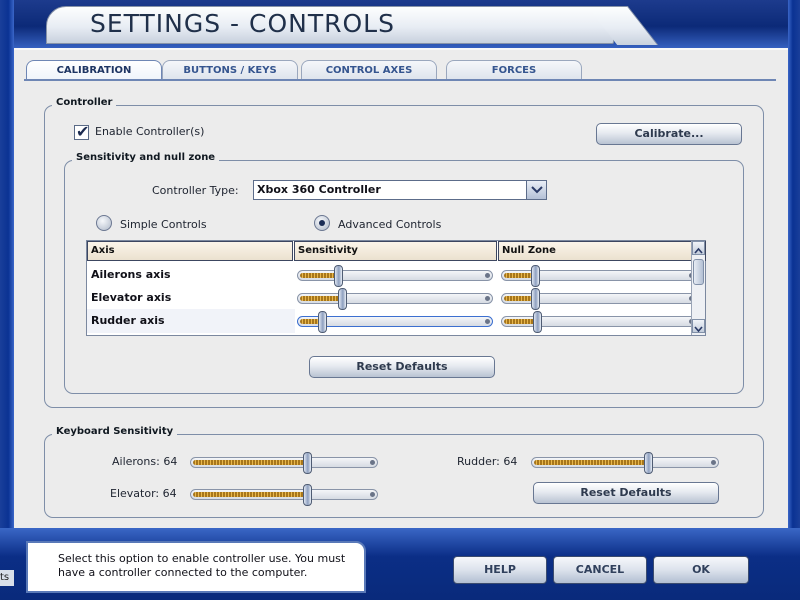 The width and height of the screenshot is (800, 600). Describe the element at coordinates (322, 223) in the screenshot. I see `advanced-controls-radio` at that location.